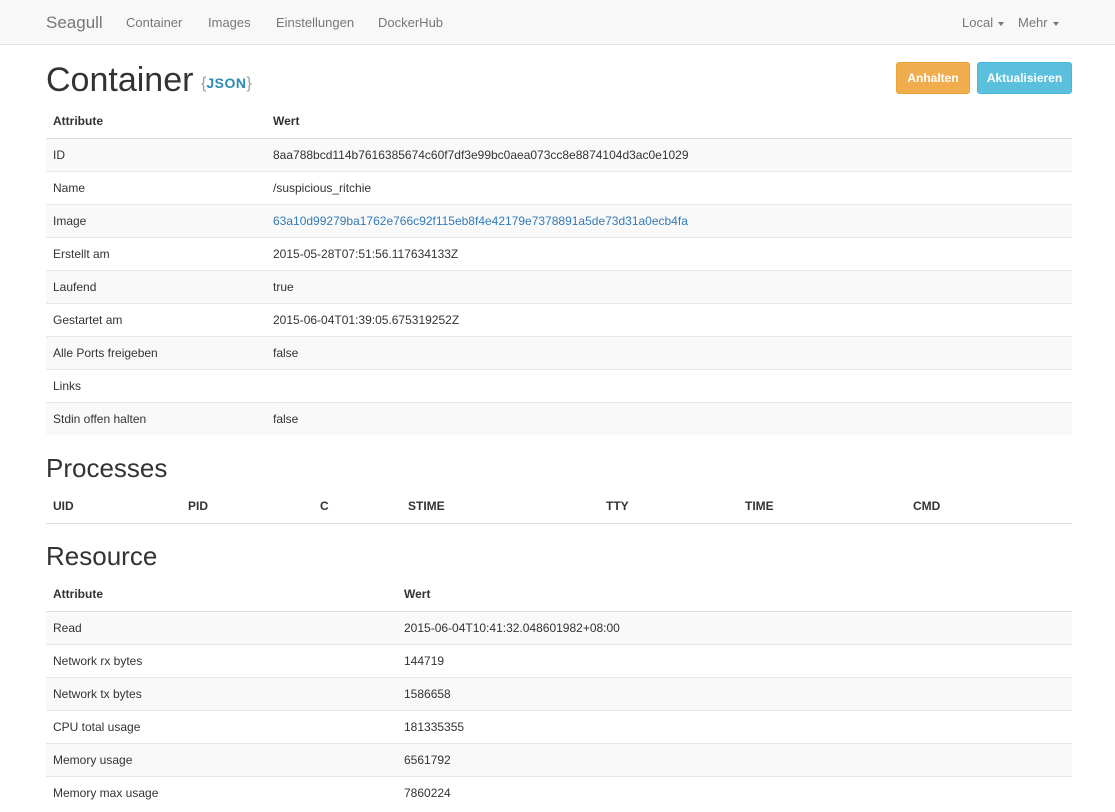 Image resolution: width=1115 pixels, height=812 pixels. Describe the element at coordinates (102, 556) in the screenshot. I see `resource-title: Resource` at that location.